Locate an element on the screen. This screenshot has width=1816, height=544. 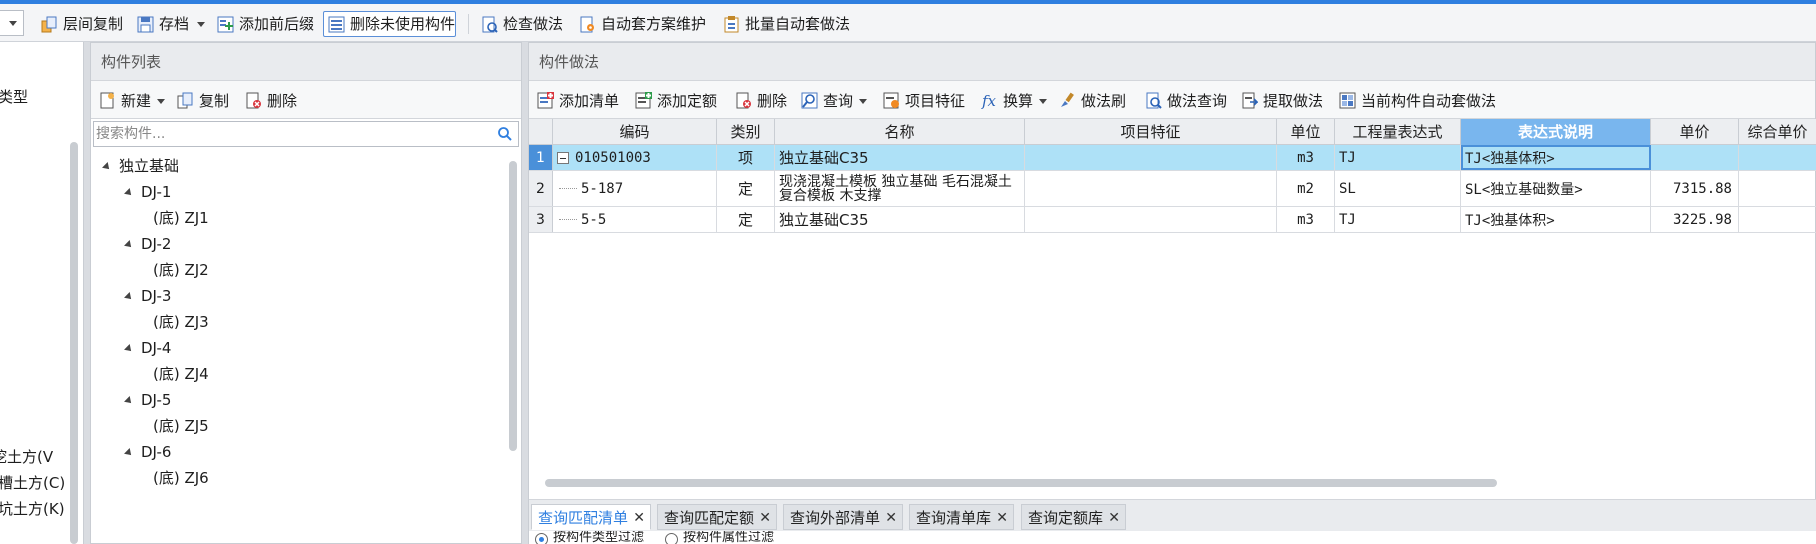
tab-quota-library: 查询定额库 ✕ is located at coordinates (1074, 517).